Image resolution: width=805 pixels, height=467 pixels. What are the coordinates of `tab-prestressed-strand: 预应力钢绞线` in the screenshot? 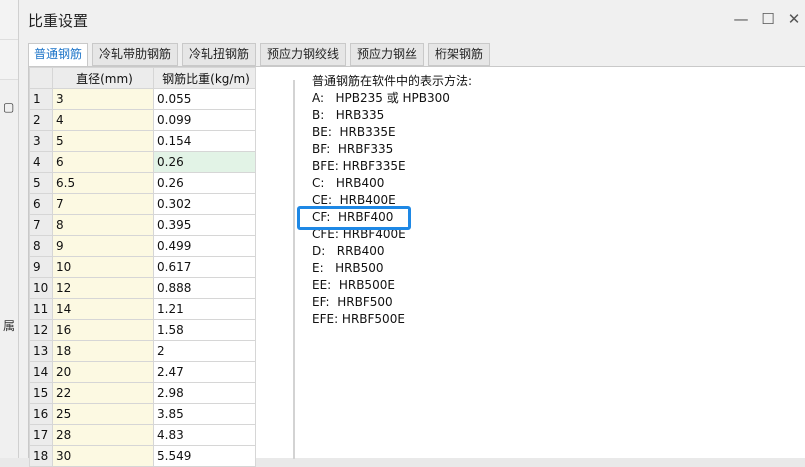 It's located at (303, 54).